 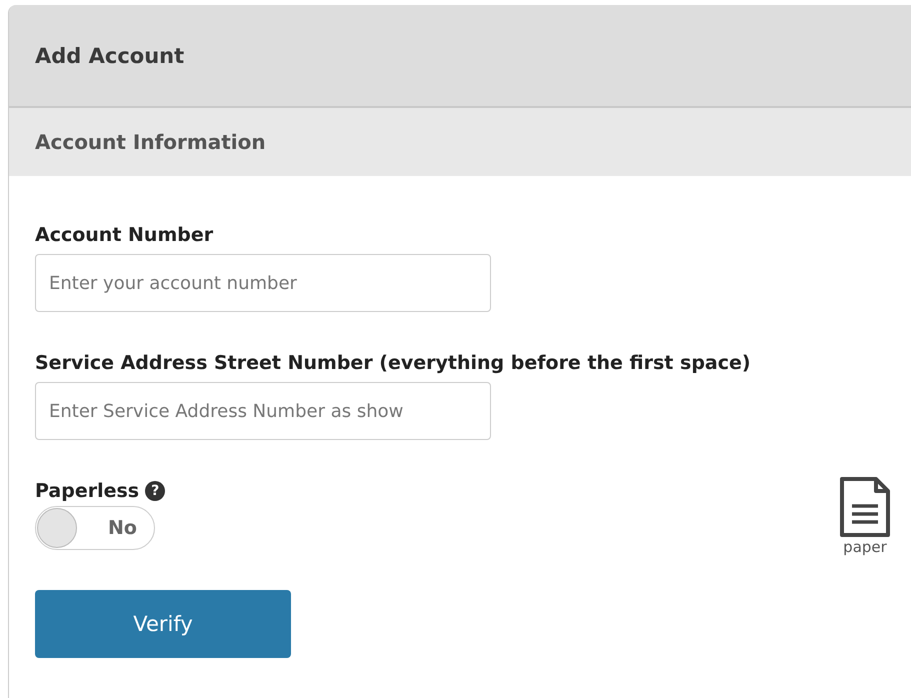 I want to click on toggle-switch: No, so click(x=95, y=528).